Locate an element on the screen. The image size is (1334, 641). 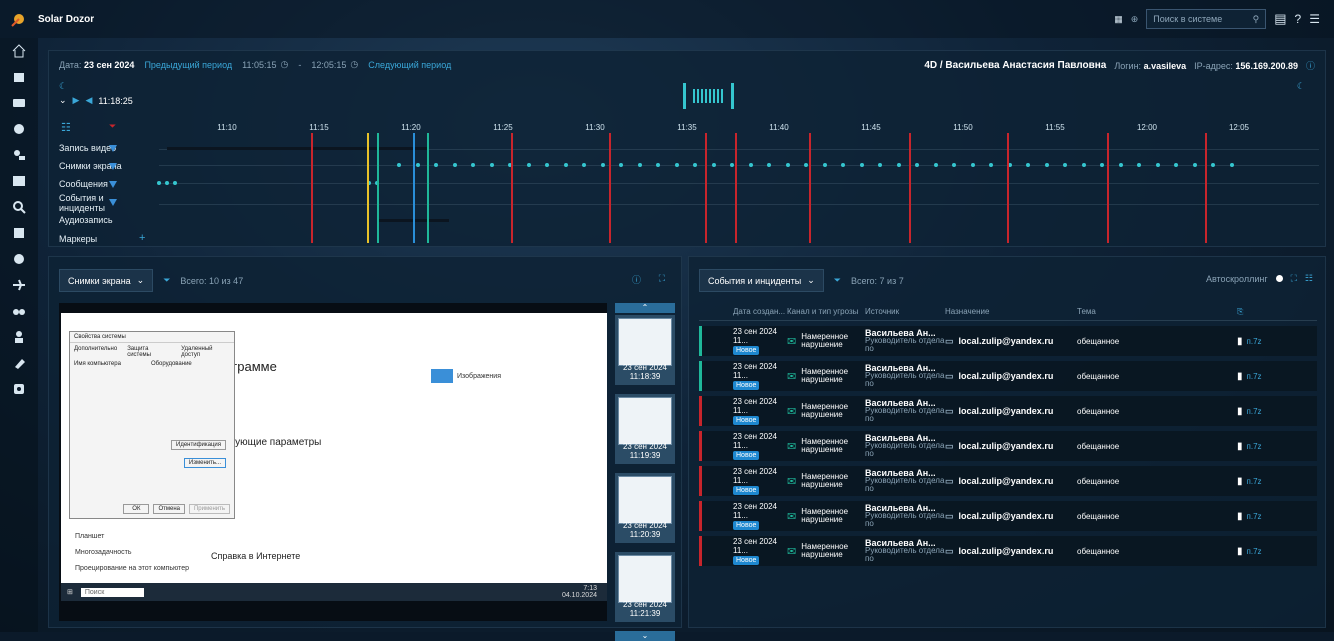
add-marker-icon: + is located at coordinates (142, 238).